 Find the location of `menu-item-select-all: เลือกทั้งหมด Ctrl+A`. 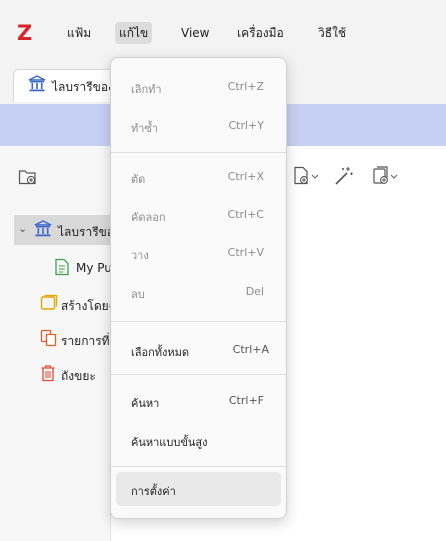

menu-item-select-all: เลือกทั้งหมด Ctrl+A is located at coordinates (198, 350).